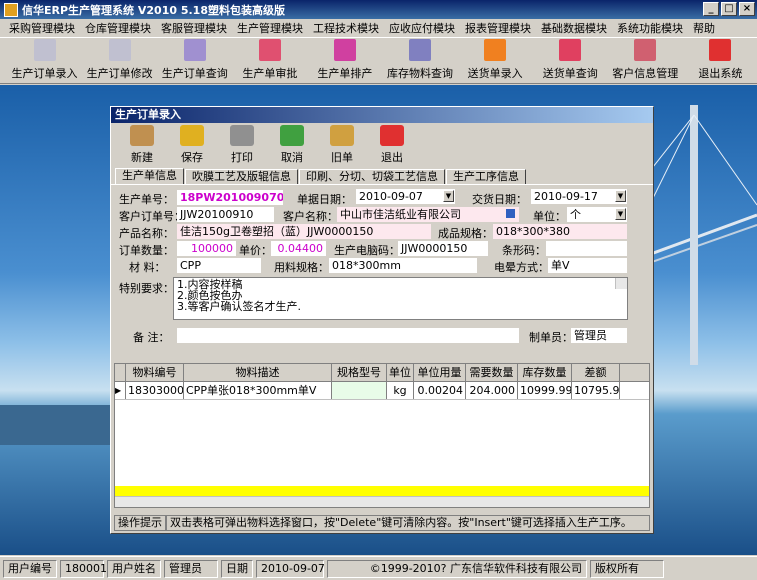 This screenshot has width=757, height=580. What do you see at coordinates (348, 335) in the screenshot?
I see `remark-field` at bounding box center [348, 335].